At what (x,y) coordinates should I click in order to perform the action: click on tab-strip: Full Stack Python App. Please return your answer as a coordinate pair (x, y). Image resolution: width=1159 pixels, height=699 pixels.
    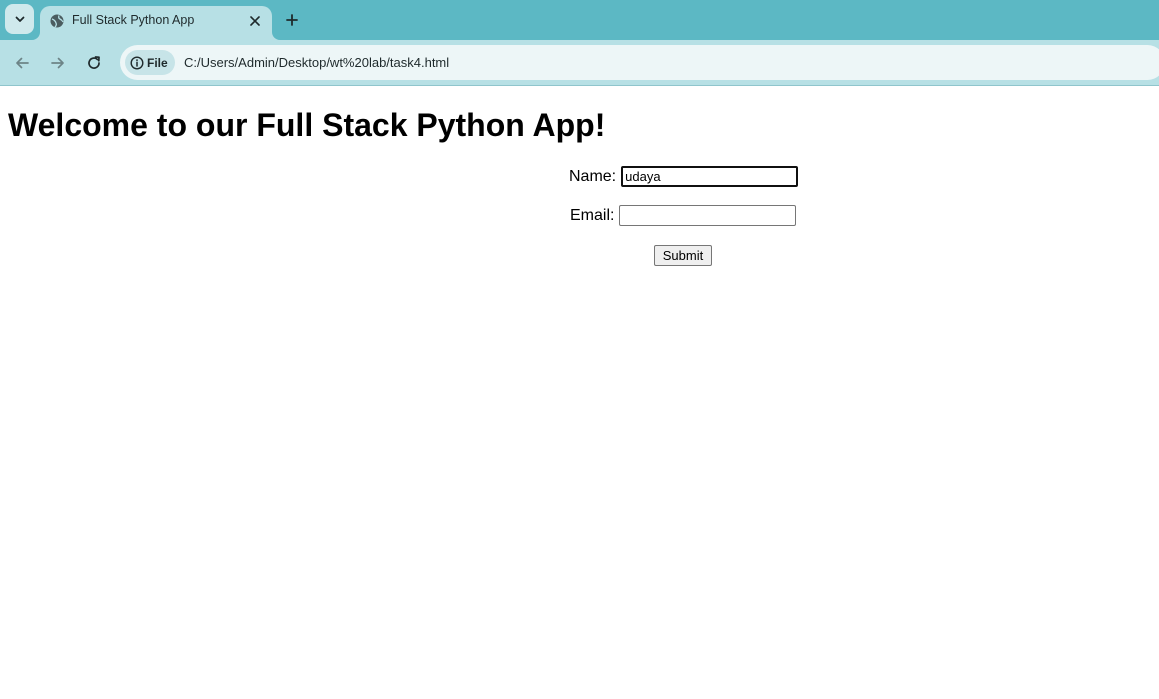
    Looking at the image, I should click on (579, 20).